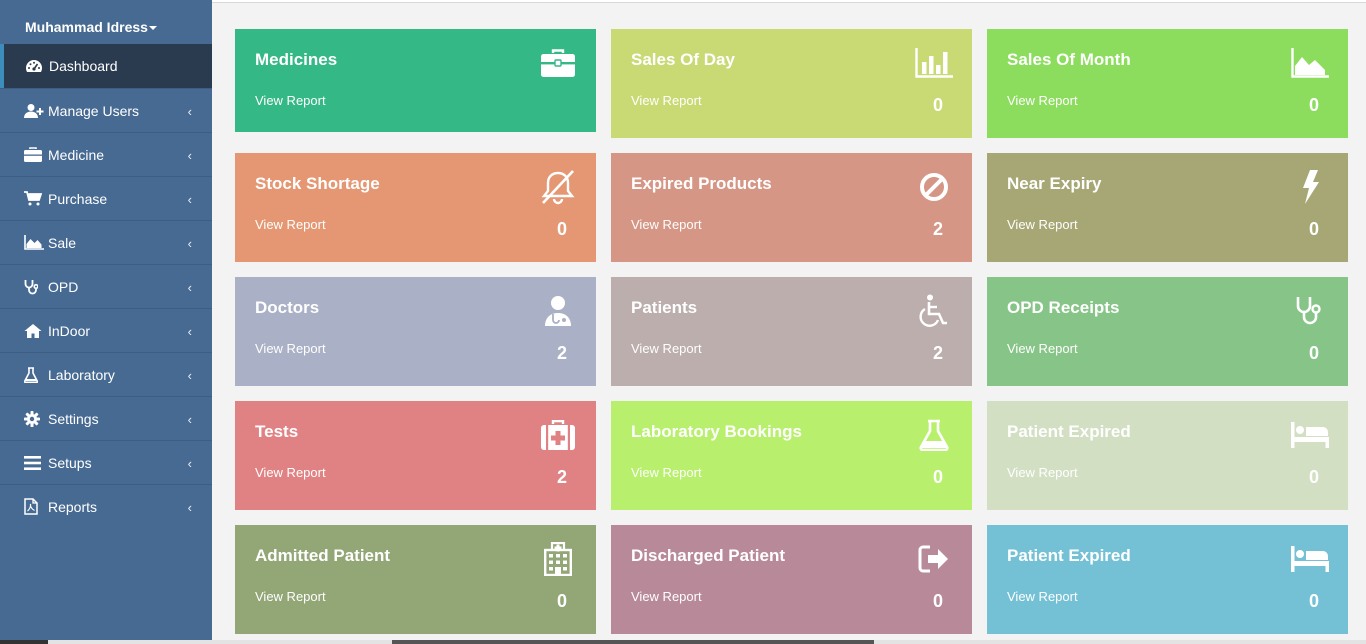 The width and height of the screenshot is (1366, 644). I want to click on sidebar-item-label: Settings, so click(73, 418).